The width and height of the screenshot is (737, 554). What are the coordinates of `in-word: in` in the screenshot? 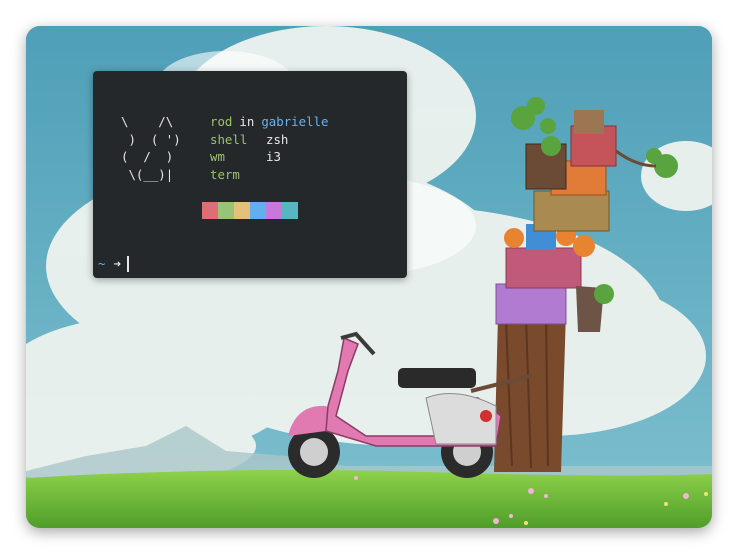 It's located at (247, 121).